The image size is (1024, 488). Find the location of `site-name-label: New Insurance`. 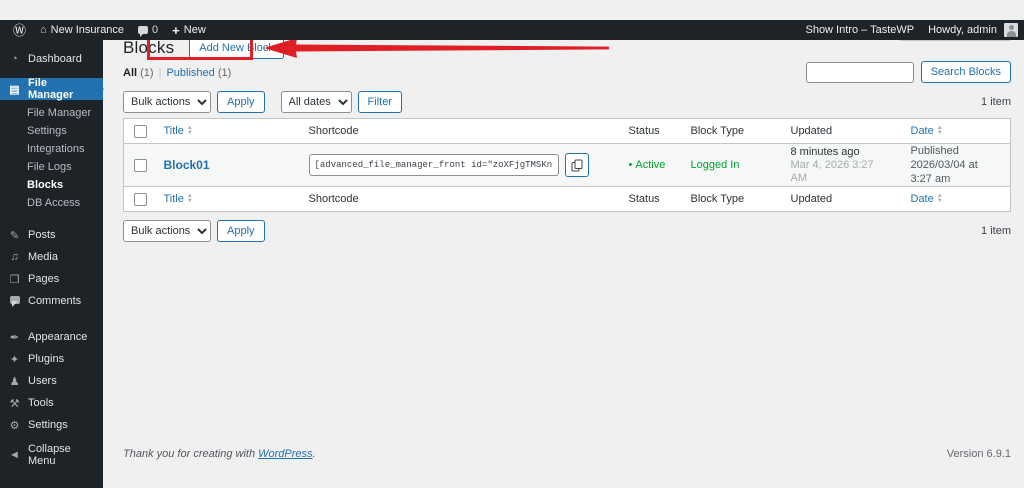

site-name-label: New Insurance is located at coordinates (87, 30).